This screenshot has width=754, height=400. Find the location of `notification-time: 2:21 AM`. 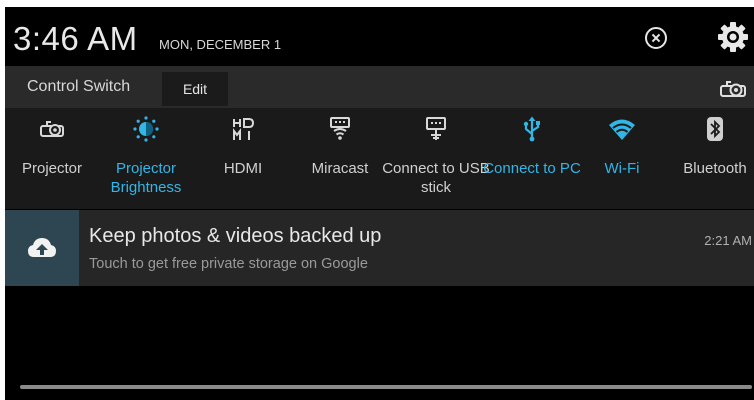

notification-time: 2:21 AM is located at coordinates (728, 240).